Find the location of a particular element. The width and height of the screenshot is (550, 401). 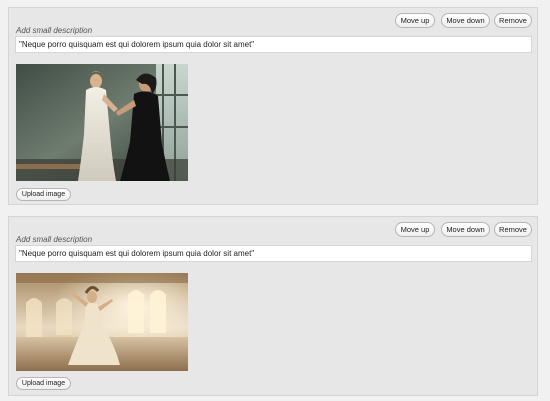

ballroom-photo-image is located at coordinates (102, 322).